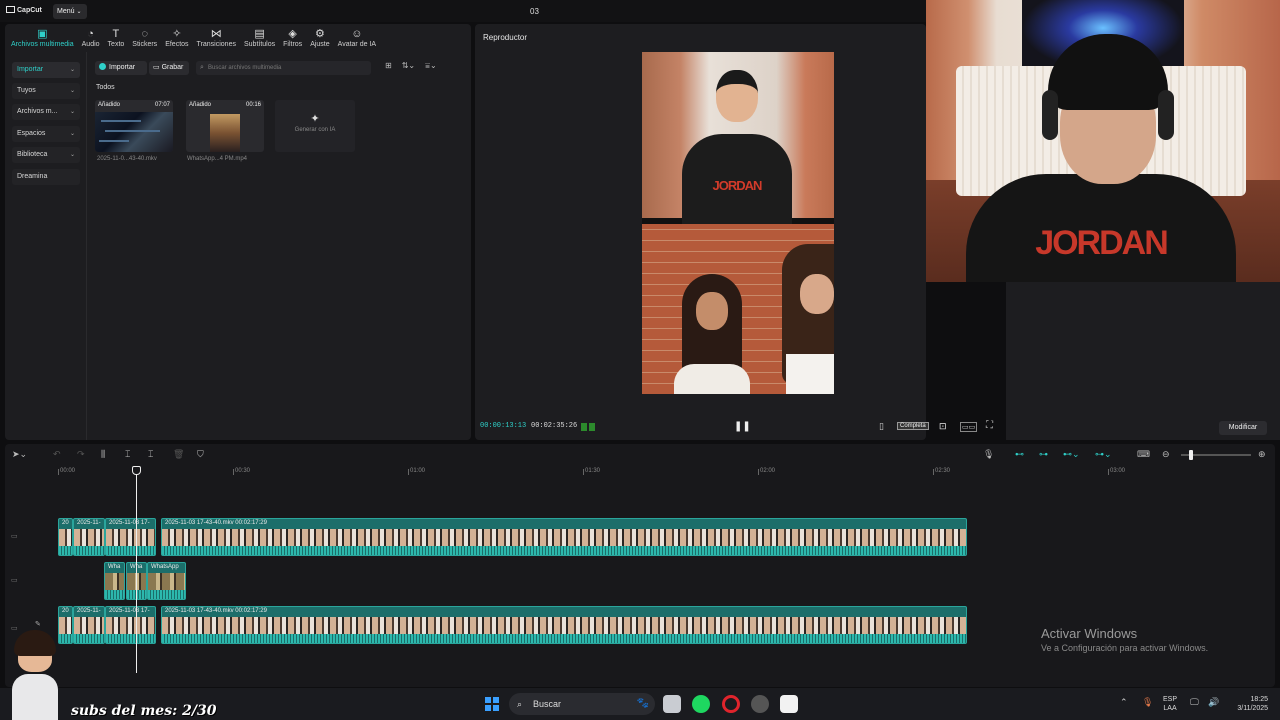 The image size is (1280, 720). I want to click on link-icon: ⊷, so click(1019, 454).